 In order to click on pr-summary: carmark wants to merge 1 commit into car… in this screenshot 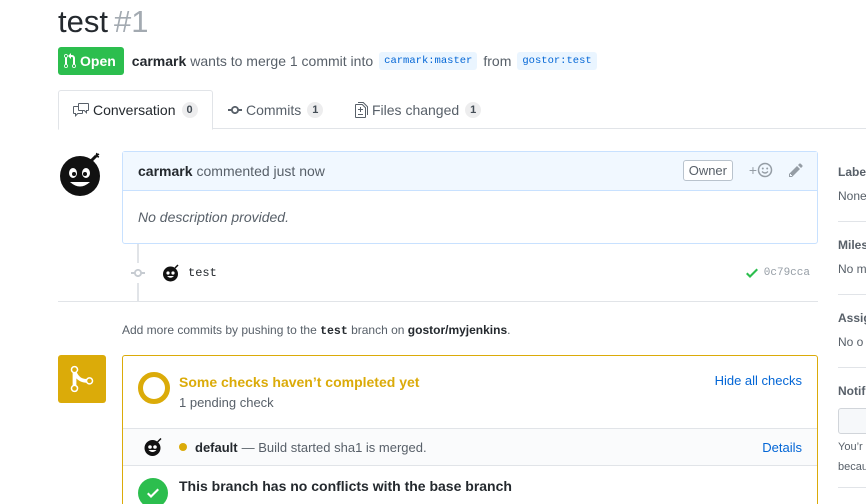, I will do `click(367, 61)`.